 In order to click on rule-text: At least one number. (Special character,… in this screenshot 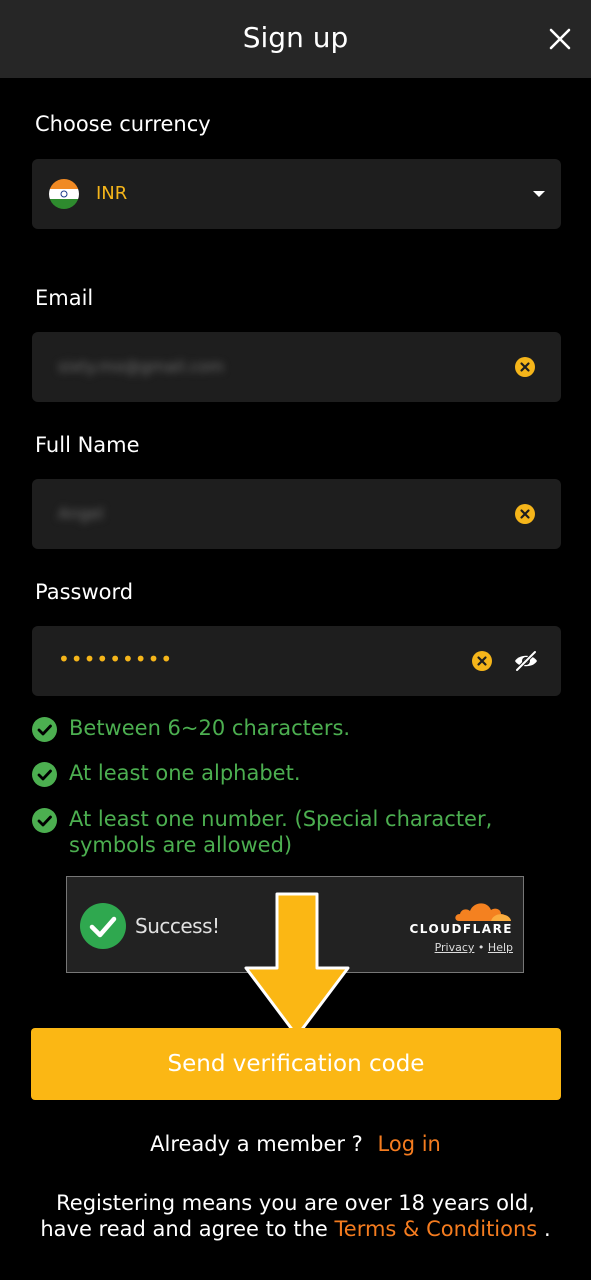, I will do `click(281, 832)`.